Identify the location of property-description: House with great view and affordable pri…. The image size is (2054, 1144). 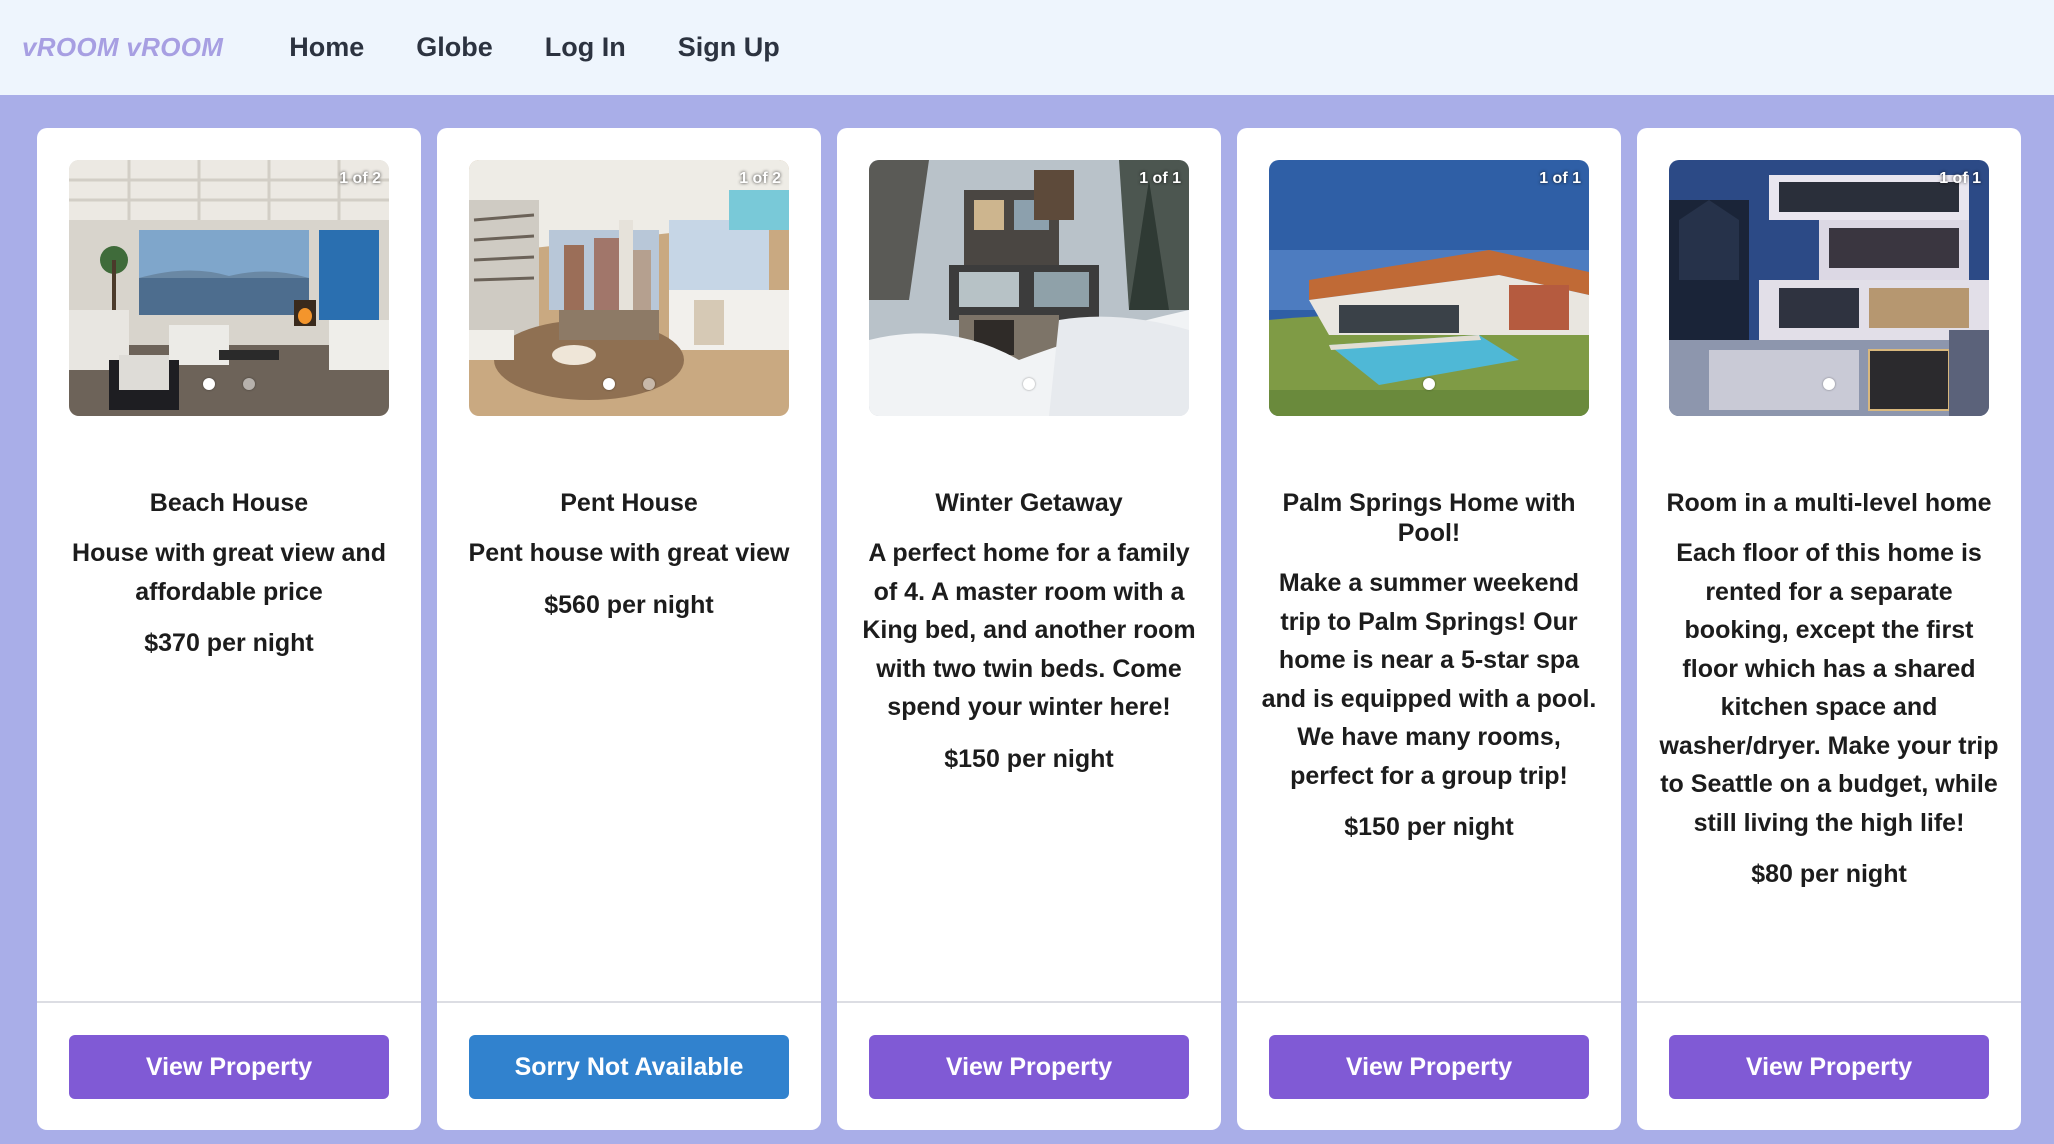
(229, 572).